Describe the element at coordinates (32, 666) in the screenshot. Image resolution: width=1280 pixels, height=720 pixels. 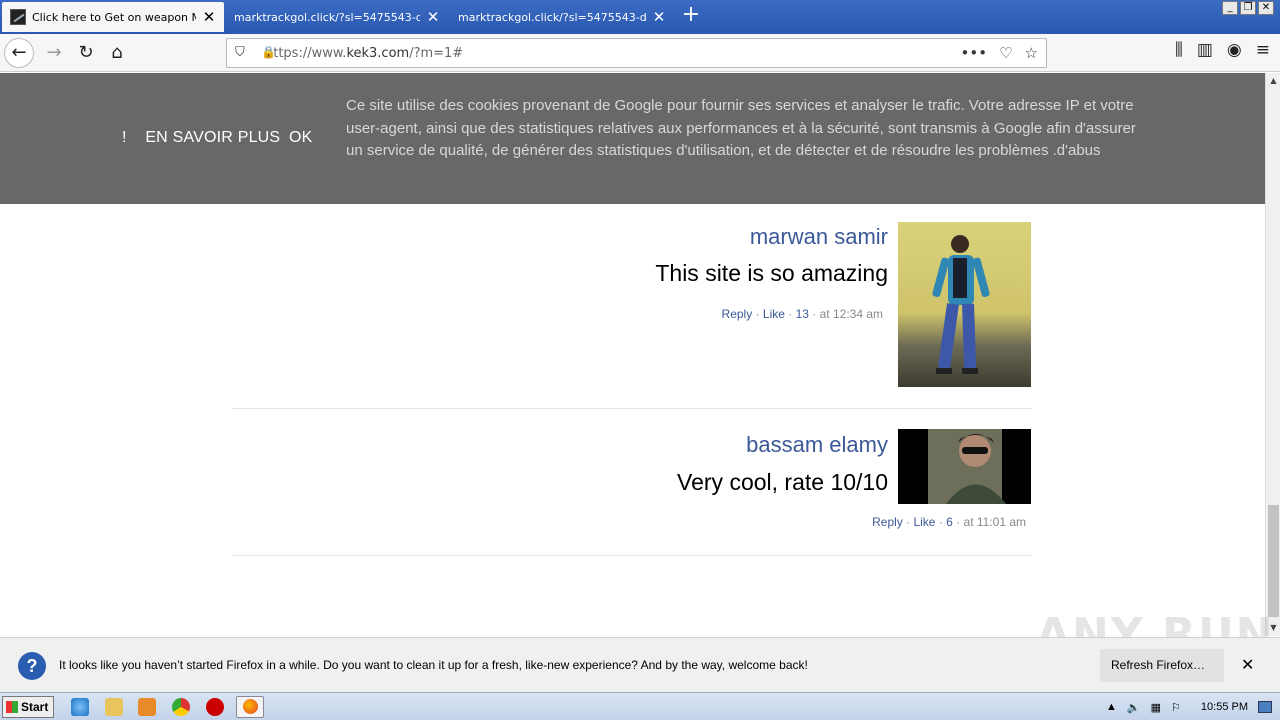
I see `question-icon: ?` at that location.